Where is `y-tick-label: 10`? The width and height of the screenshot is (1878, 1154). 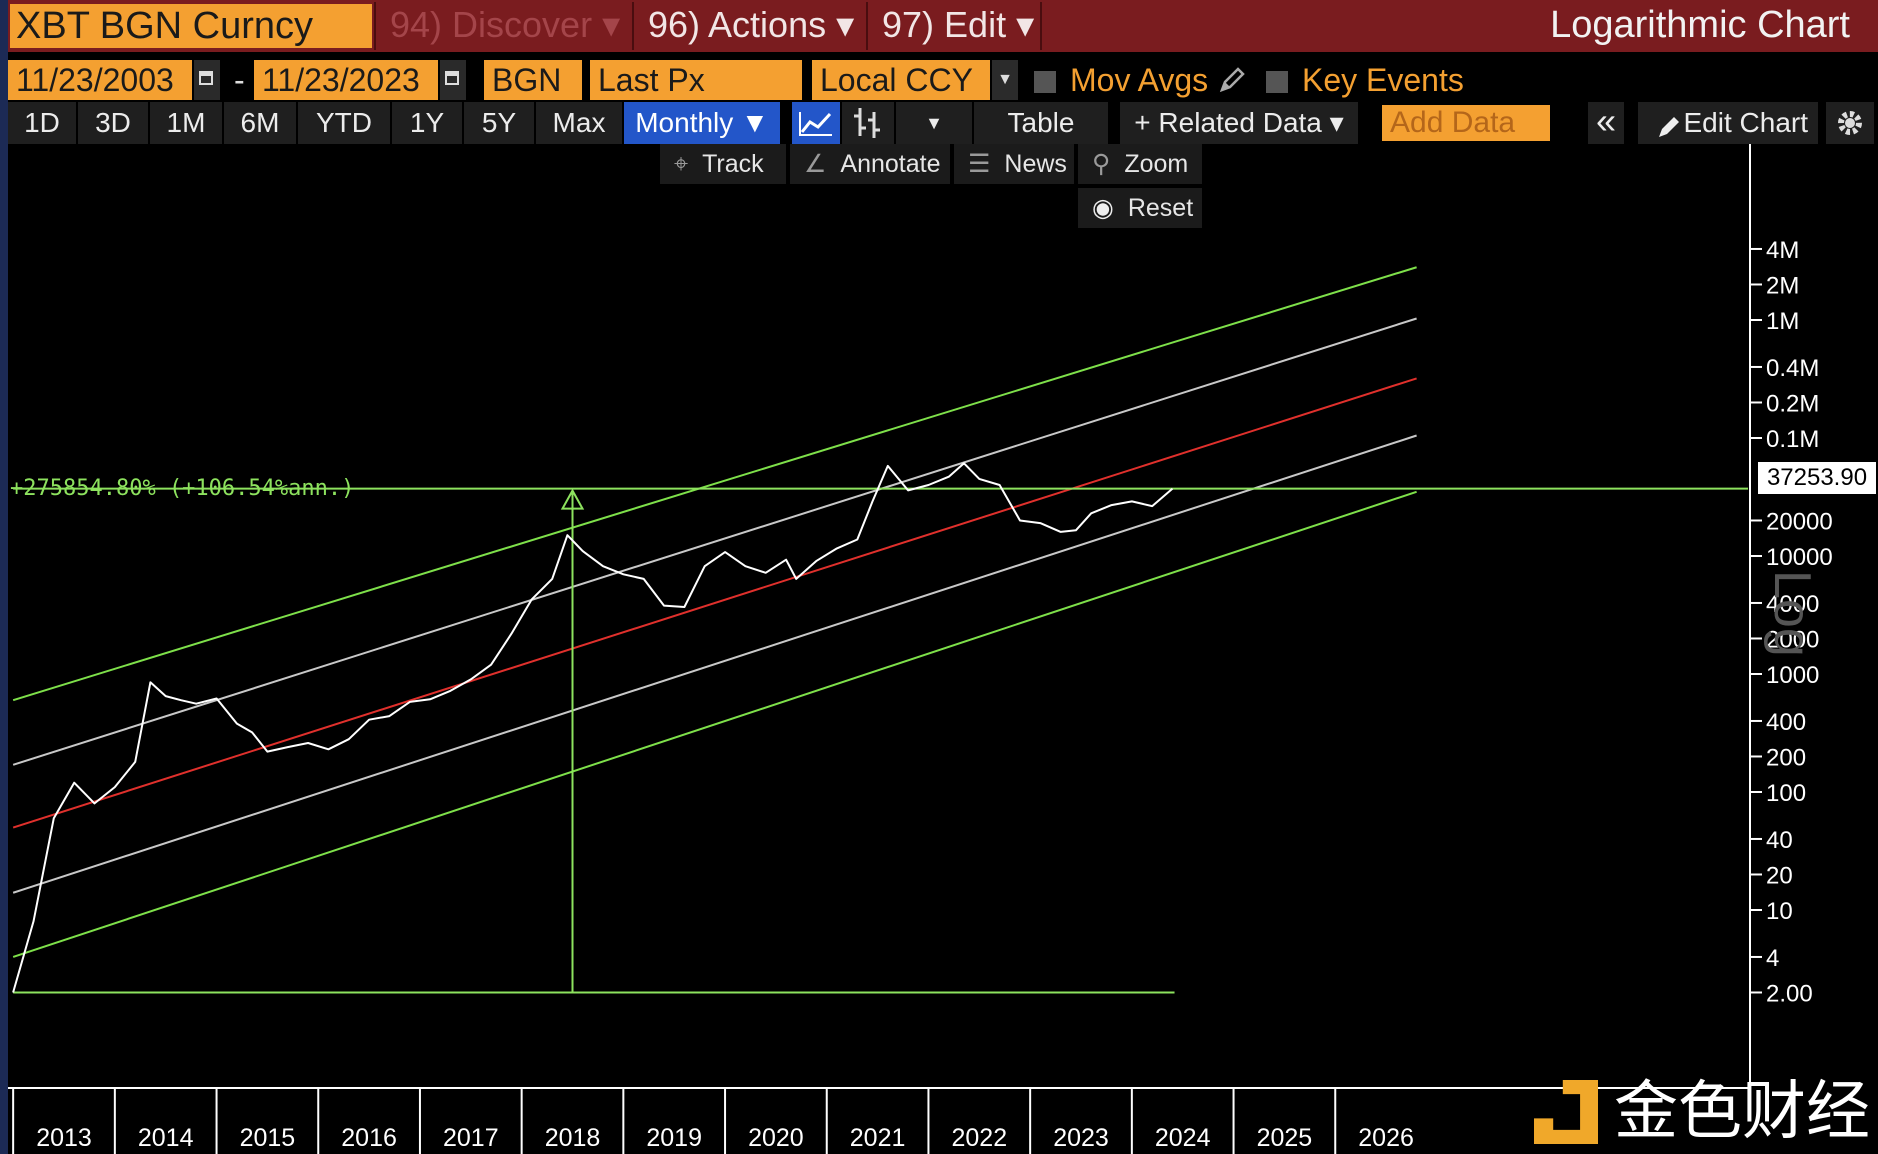
y-tick-label: 10 is located at coordinates (1779, 911).